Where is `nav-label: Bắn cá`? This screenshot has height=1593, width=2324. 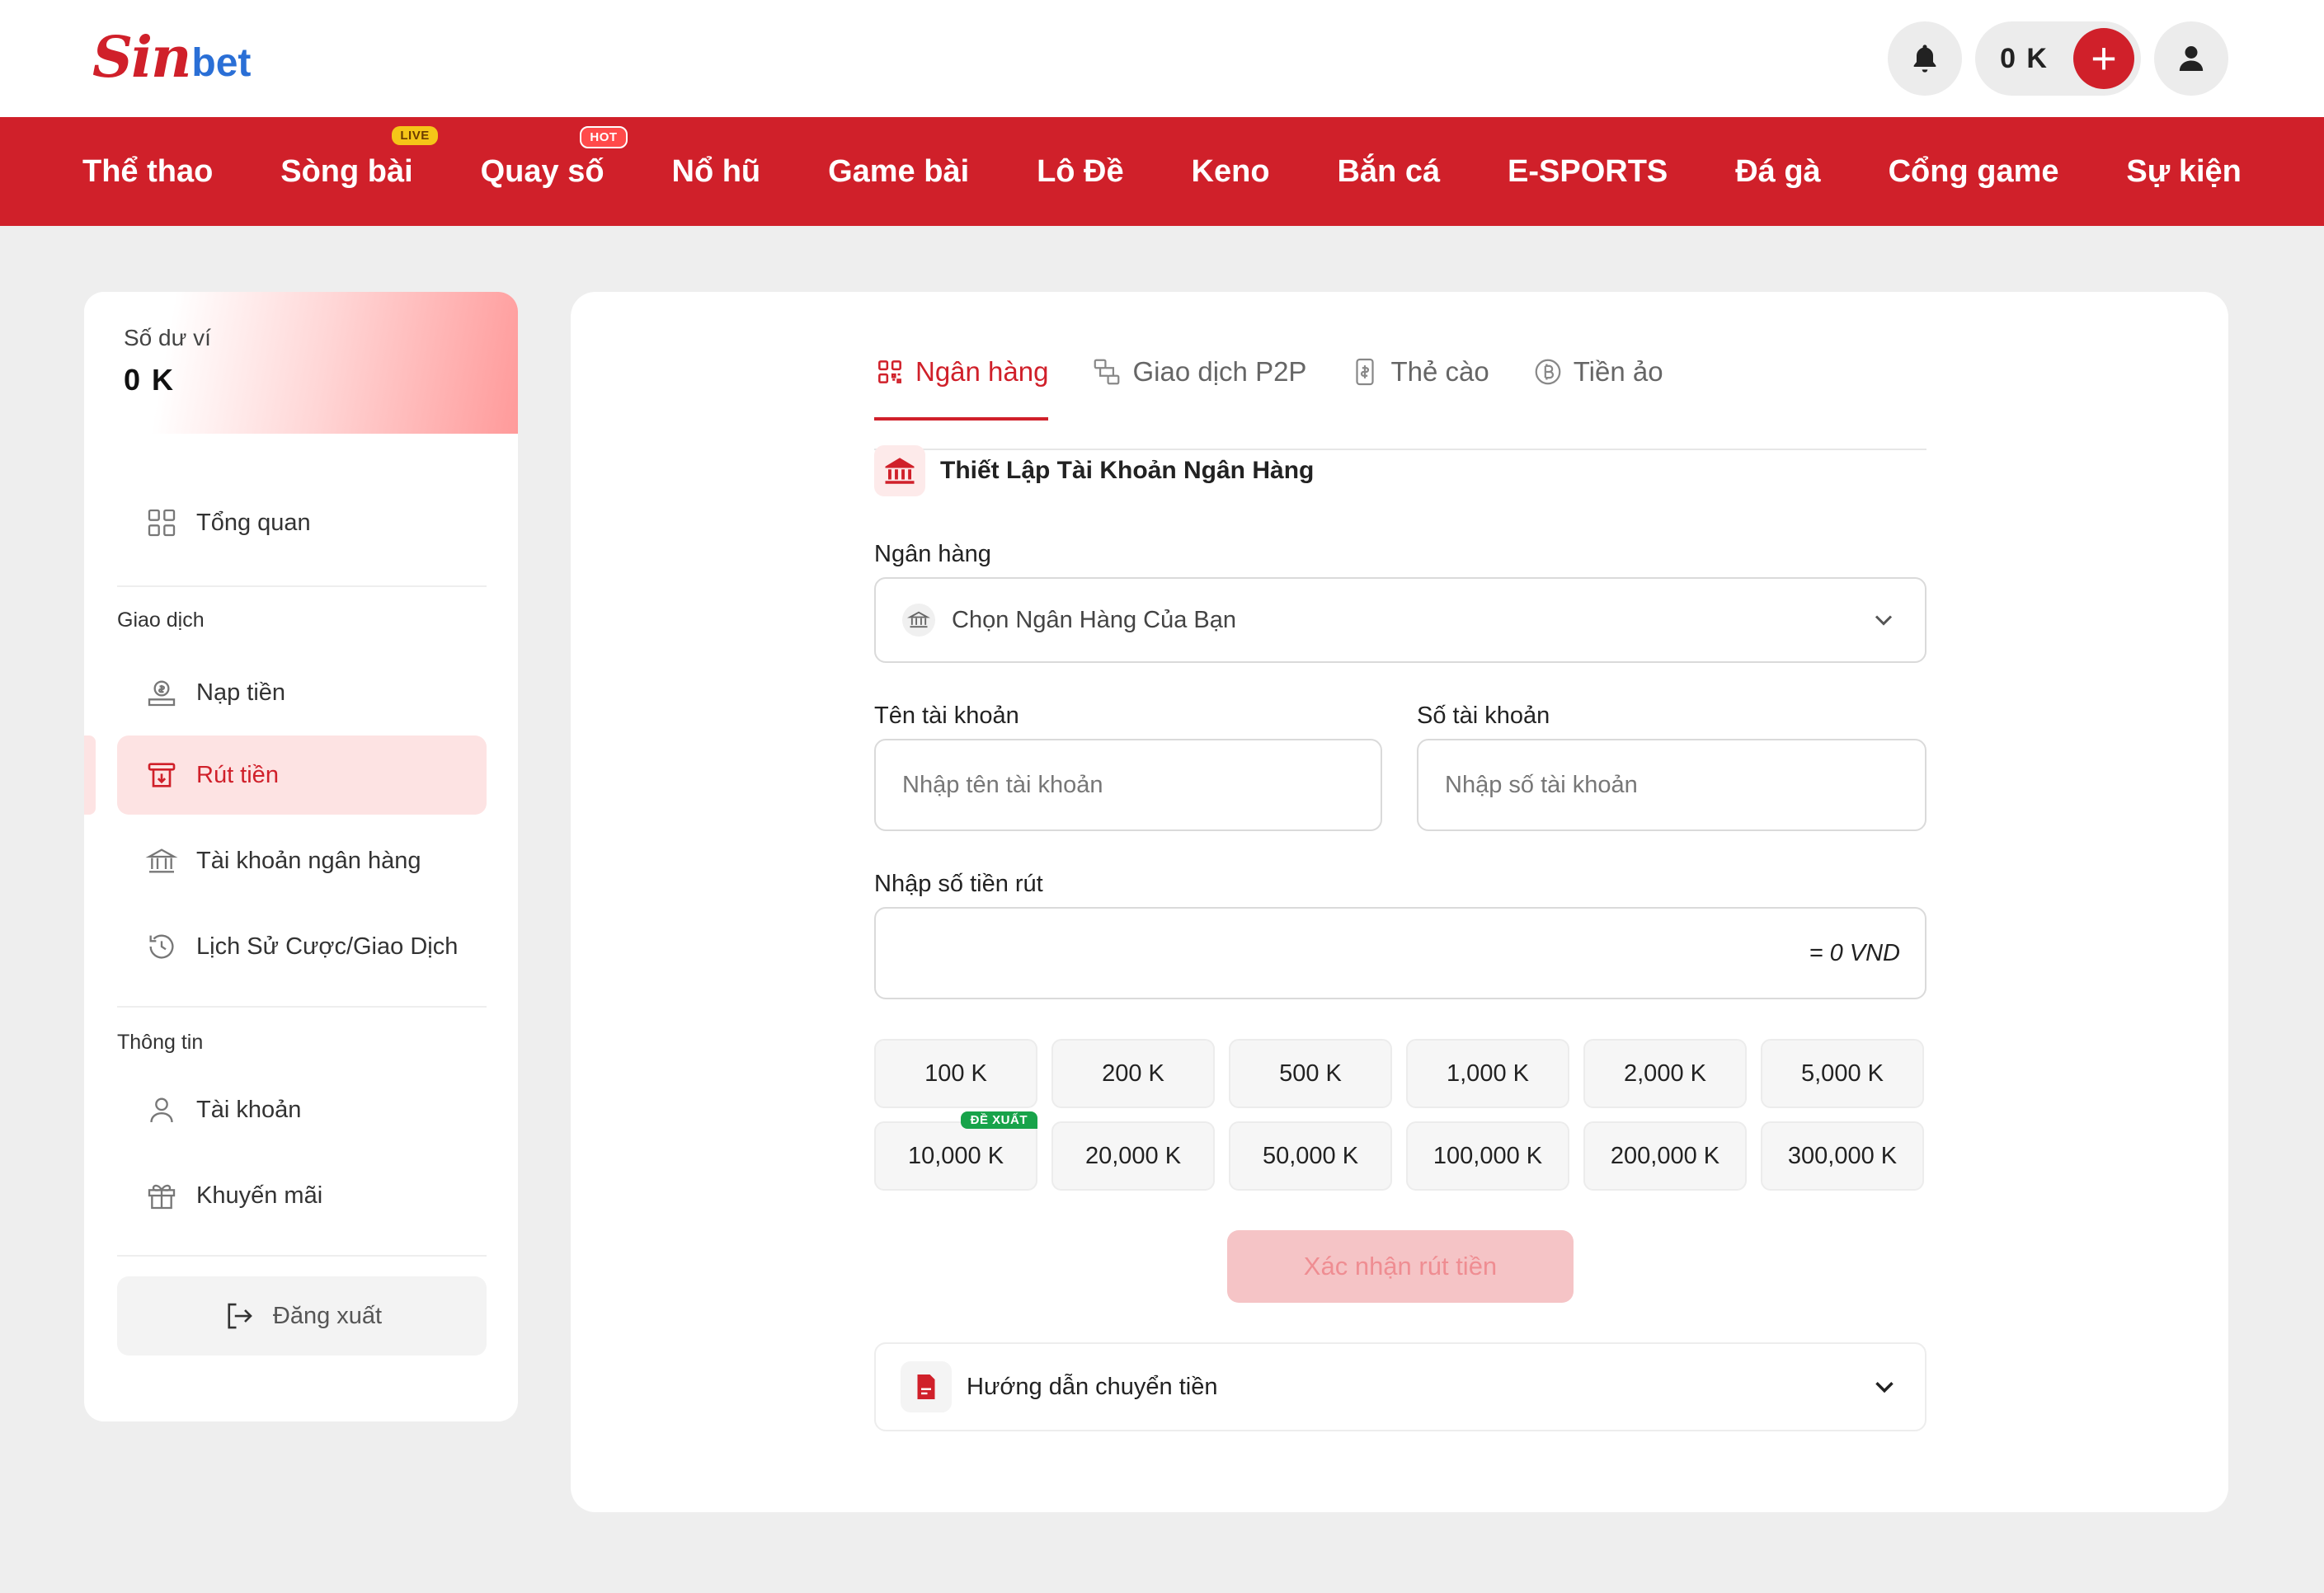 nav-label: Bắn cá is located at coordinates (1389, 171).